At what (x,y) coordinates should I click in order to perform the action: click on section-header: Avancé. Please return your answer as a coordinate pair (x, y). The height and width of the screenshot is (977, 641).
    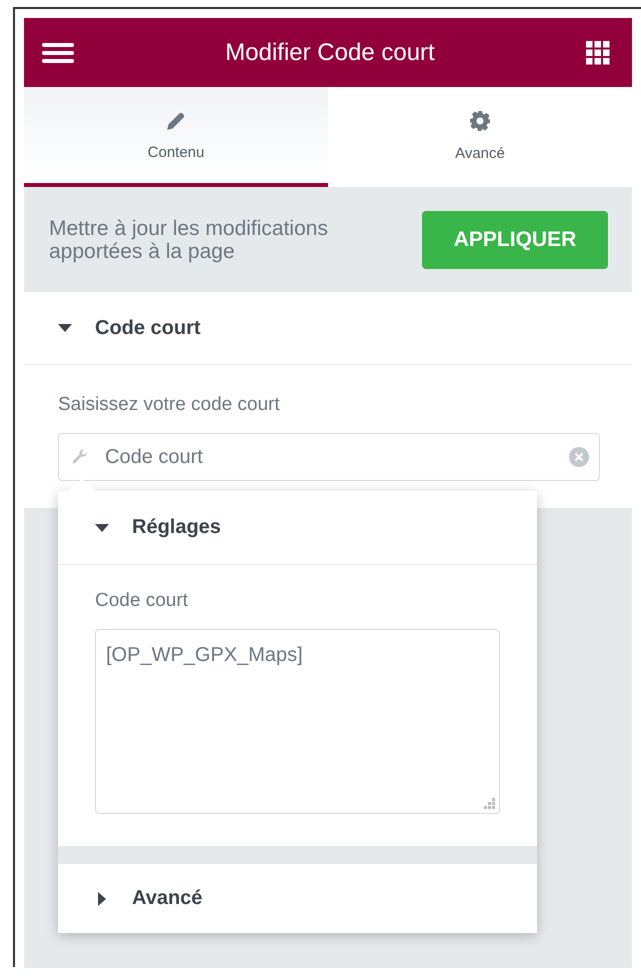
    Looking at the image, I should click on (297, 898).